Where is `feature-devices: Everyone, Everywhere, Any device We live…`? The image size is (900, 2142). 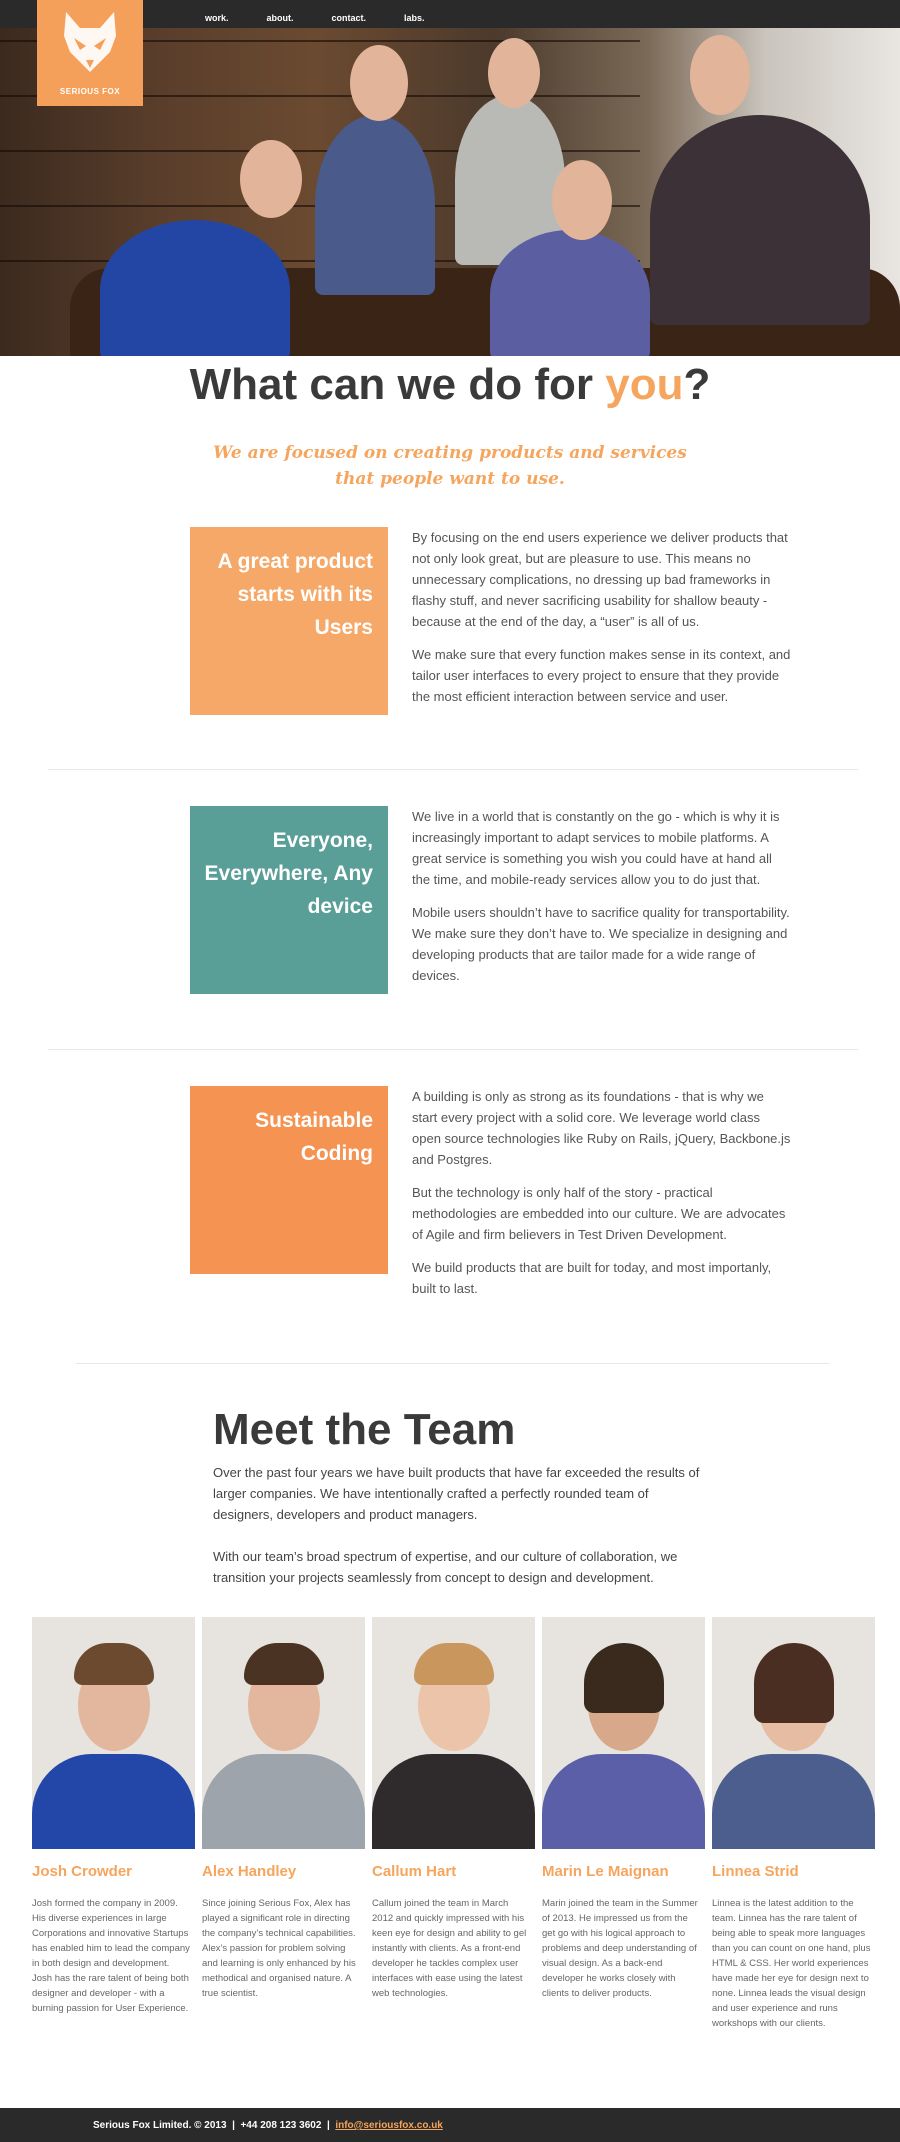
feature-devices: Everyone, Everywhere, Any device We live… is located at coordinates (490, 906).